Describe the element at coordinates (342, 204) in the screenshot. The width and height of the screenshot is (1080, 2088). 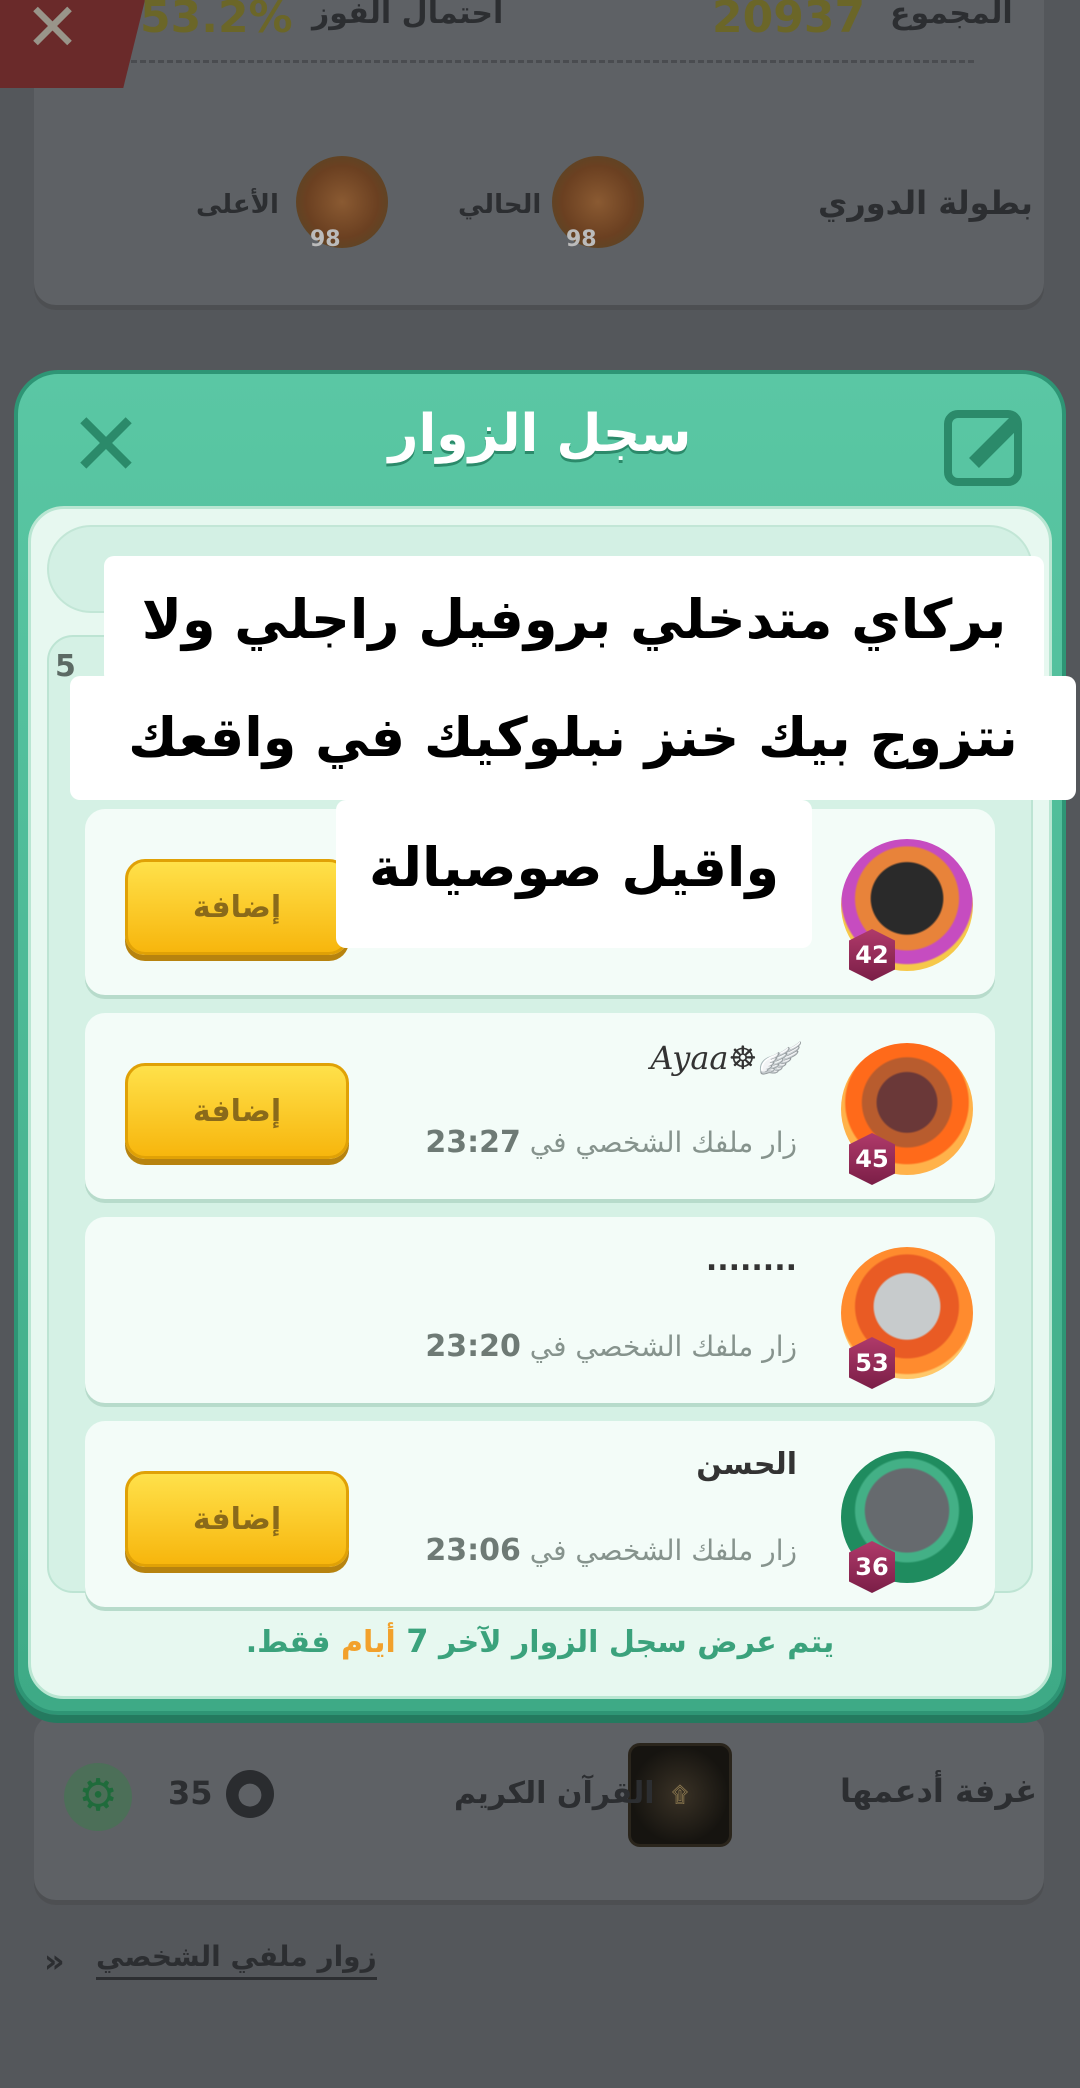
I see `league-badge-highest-icon: 98` at that location.